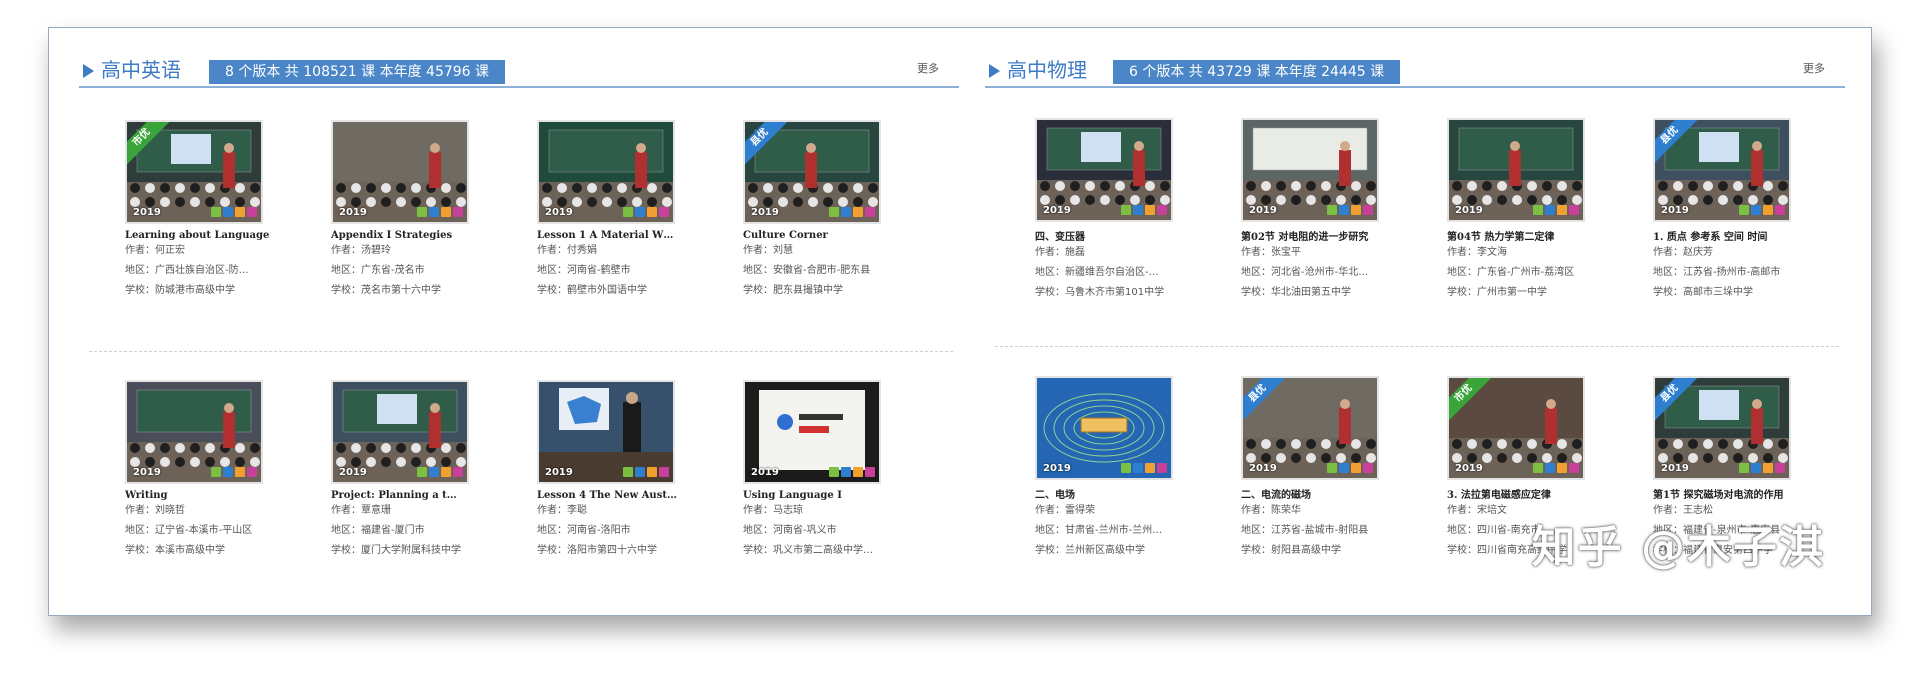 This screenshot has height=685, width=1920. I want to click on school-line-value: 广州市第一中学, so click(1512, 292).